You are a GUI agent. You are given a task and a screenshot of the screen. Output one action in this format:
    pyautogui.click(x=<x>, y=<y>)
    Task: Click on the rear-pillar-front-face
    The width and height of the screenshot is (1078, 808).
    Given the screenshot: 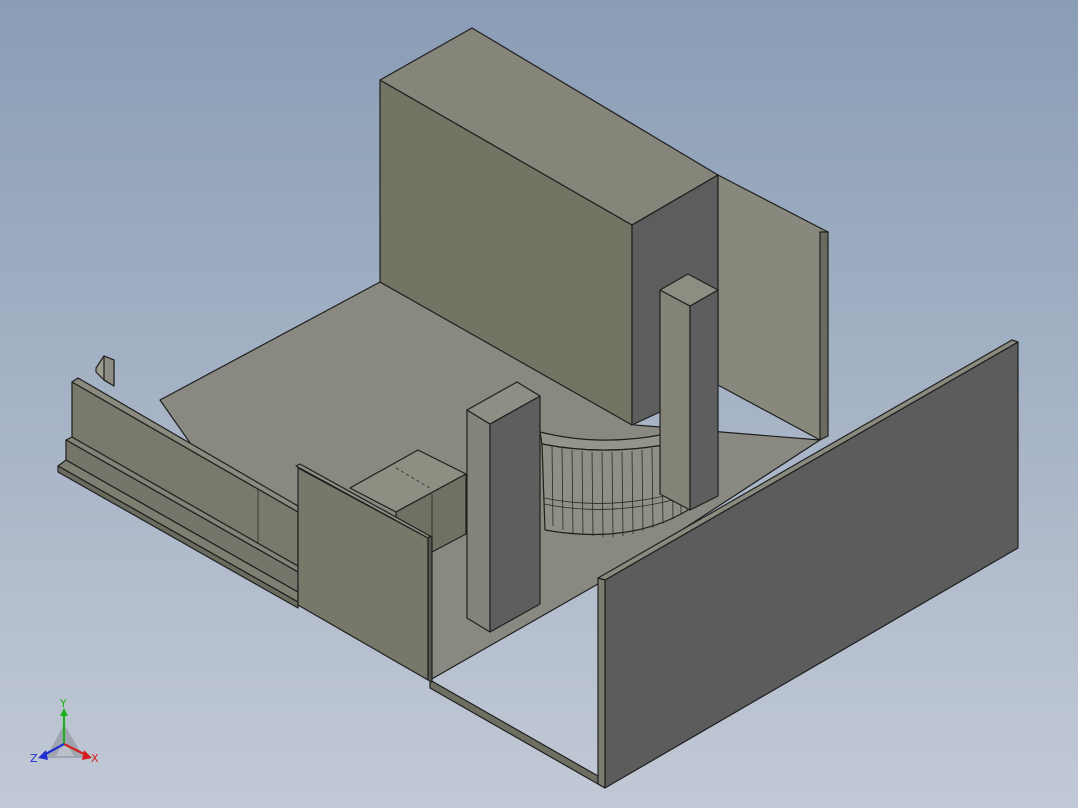 What is the action you would take?
    pyautogui.click(x=675, y=400)
    